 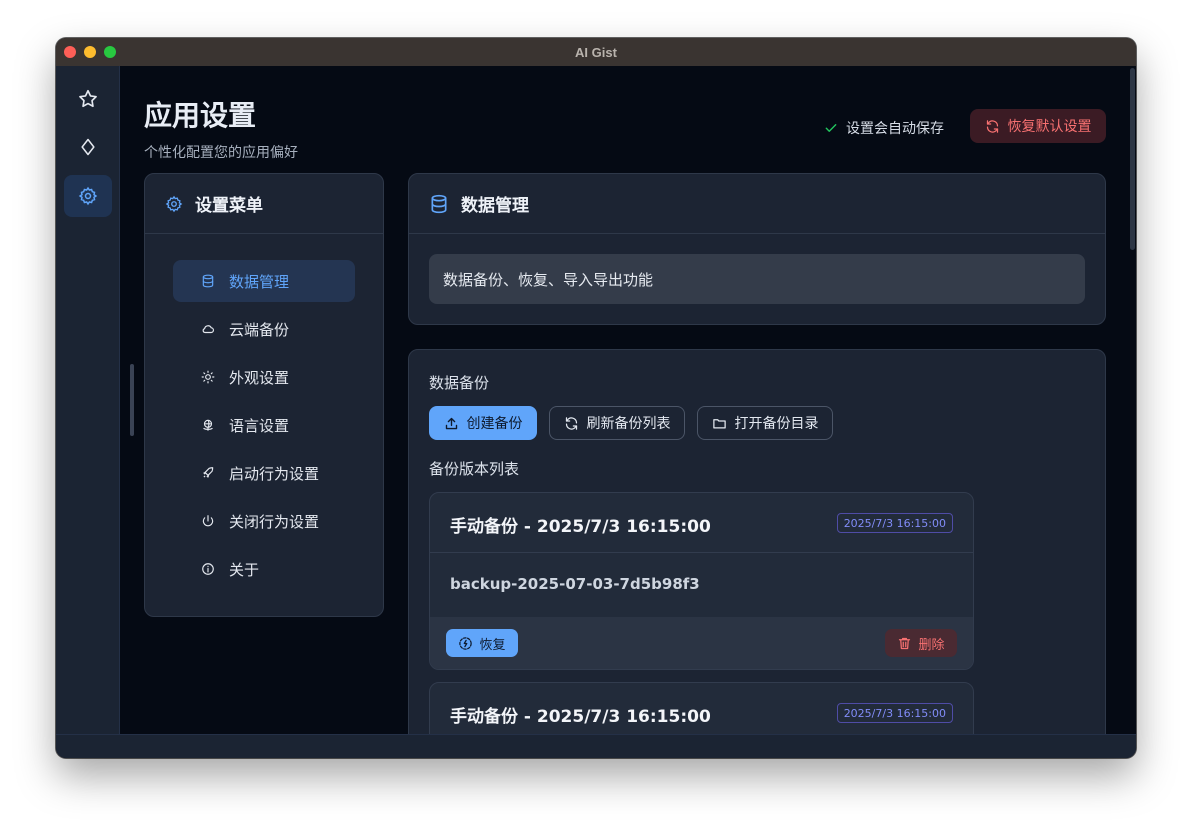 I want to click on menu-item-label: 关于, so click(x=244, y=569).